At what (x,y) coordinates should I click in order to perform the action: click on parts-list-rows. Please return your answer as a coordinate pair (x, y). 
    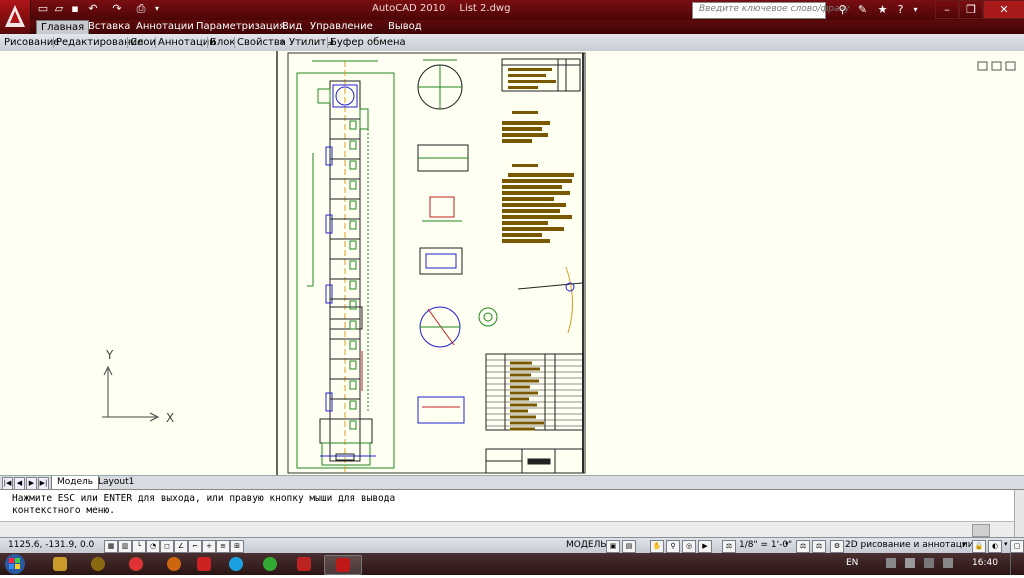
    Looking at the image, I should click on (534, 395).